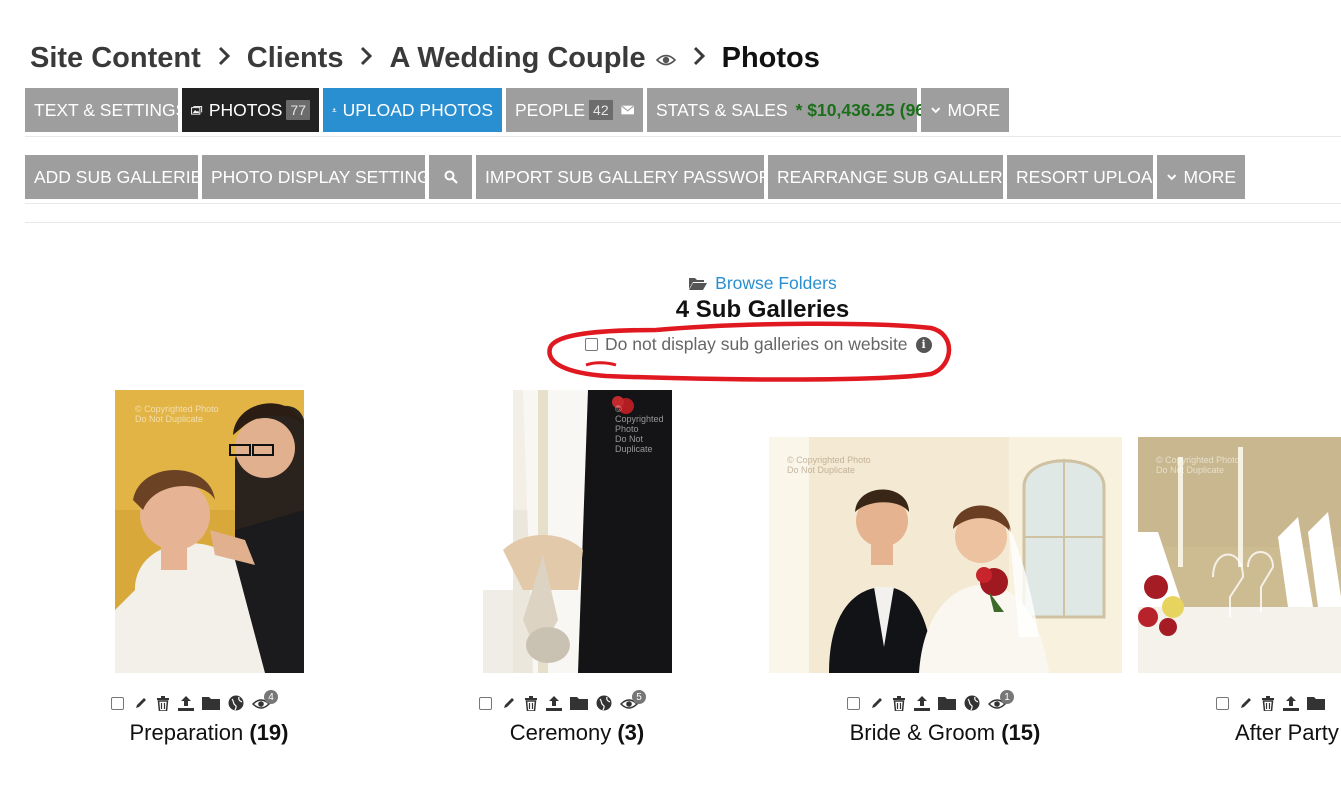  What do you see at coordinates (945, 555) in the screenshot?
I see `gallery-thumbnail-bride-groom: © Copyrighted Photo Do Not Duplicate` at bounding box center [945, 555].